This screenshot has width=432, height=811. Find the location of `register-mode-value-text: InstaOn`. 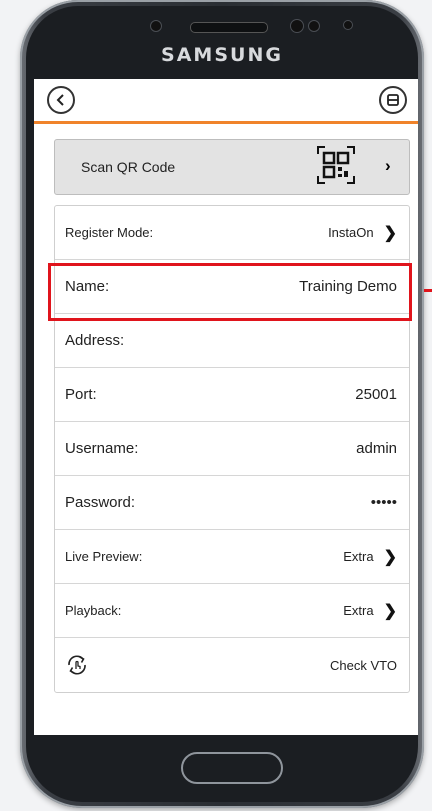

register-mode-value-text: InstaOn is located at coordinates (351, 232).